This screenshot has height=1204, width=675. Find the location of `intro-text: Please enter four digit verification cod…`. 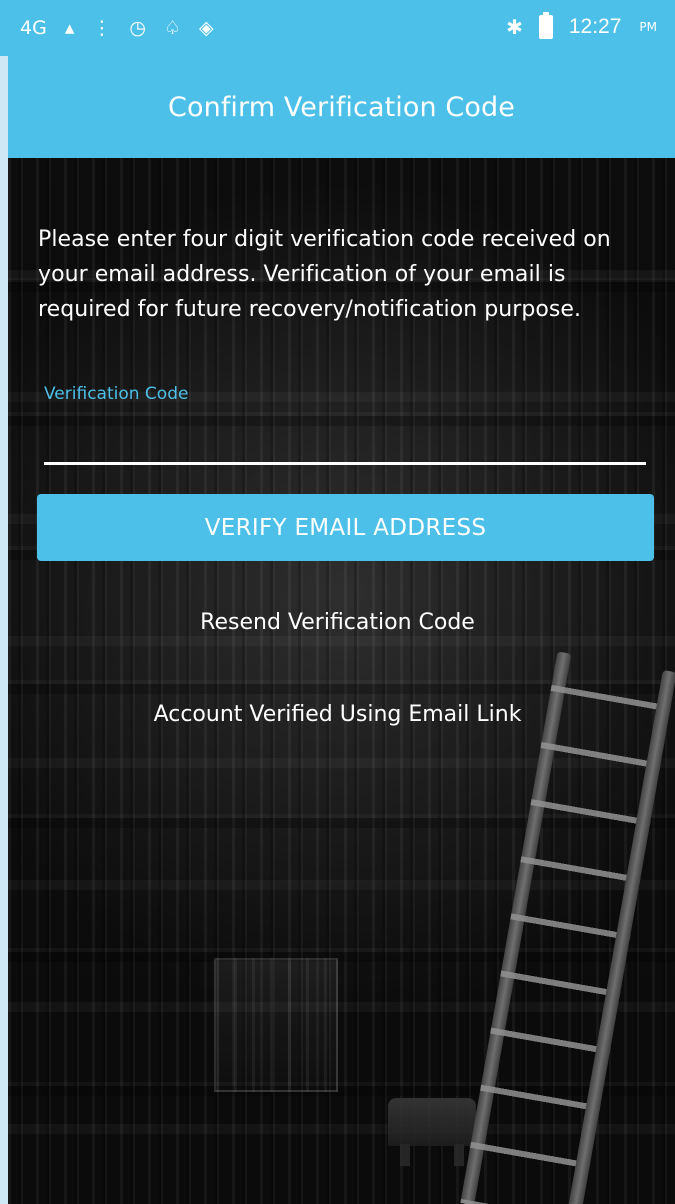

intro-text: Please enter four digit verification cod… is located at coordinates (324, 274).